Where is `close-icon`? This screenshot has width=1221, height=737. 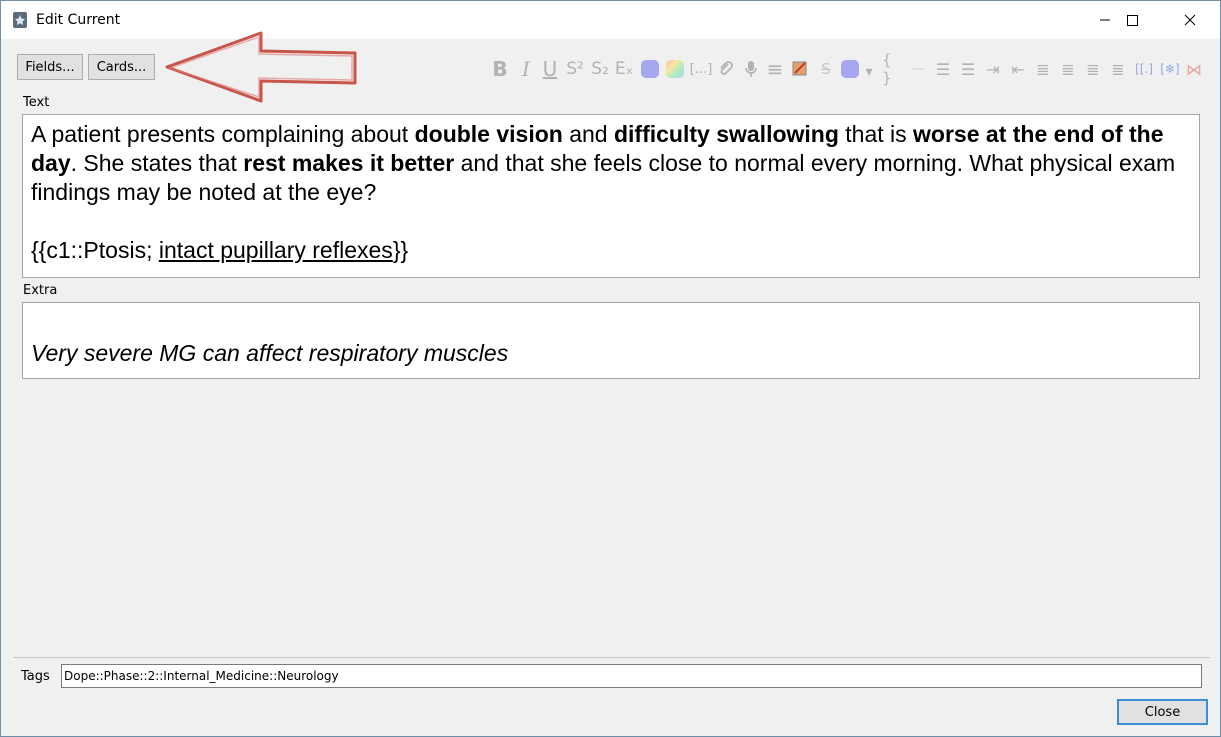 close-icon is located at coordinates (1190, 20).